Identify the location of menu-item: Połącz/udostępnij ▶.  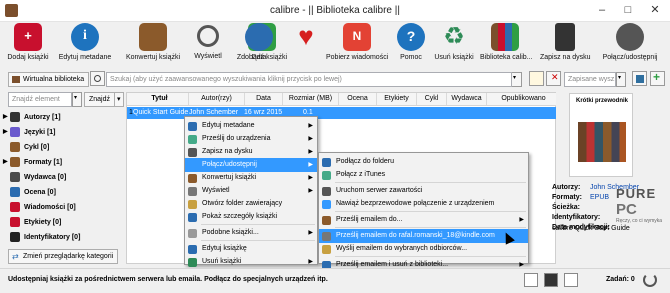
(251, 165).